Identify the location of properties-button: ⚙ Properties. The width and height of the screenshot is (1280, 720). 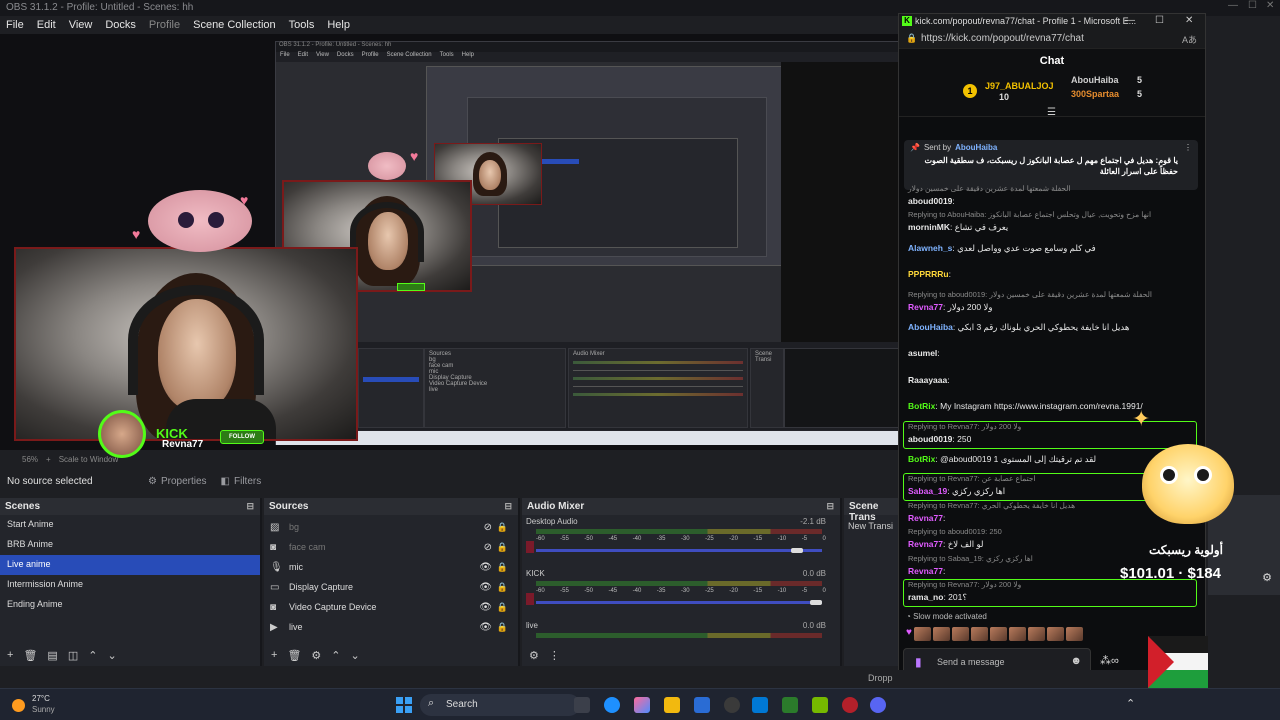
(177, 481).